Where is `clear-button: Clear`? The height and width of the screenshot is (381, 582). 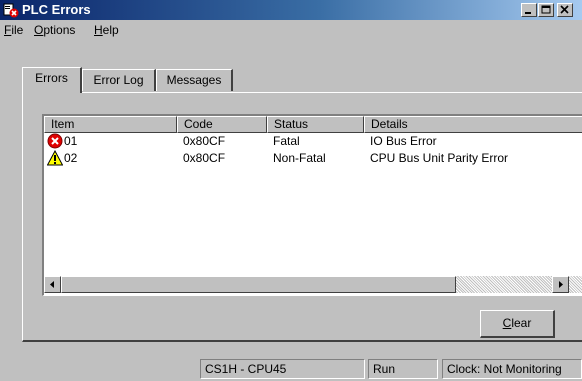
clear-button: Clear is located at coordinates (517, 324).